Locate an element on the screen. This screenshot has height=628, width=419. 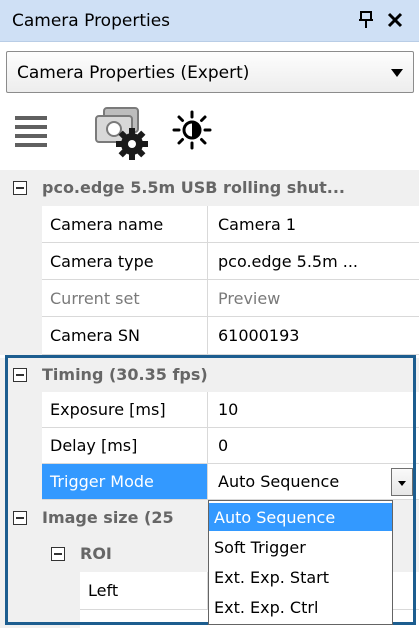
chevron-down-icon is located at coordinates (397, 73).